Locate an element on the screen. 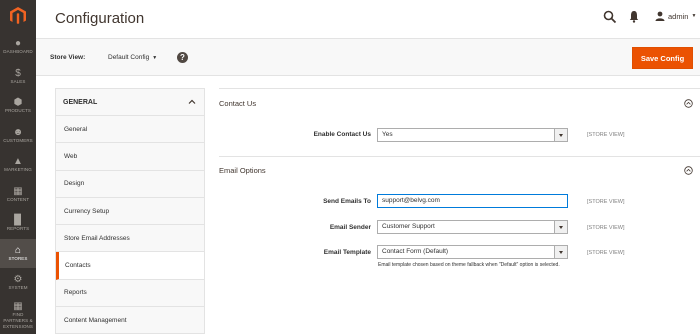 The image size is (700, 334). chevron-up-icon is located at coordinates (192, 101).